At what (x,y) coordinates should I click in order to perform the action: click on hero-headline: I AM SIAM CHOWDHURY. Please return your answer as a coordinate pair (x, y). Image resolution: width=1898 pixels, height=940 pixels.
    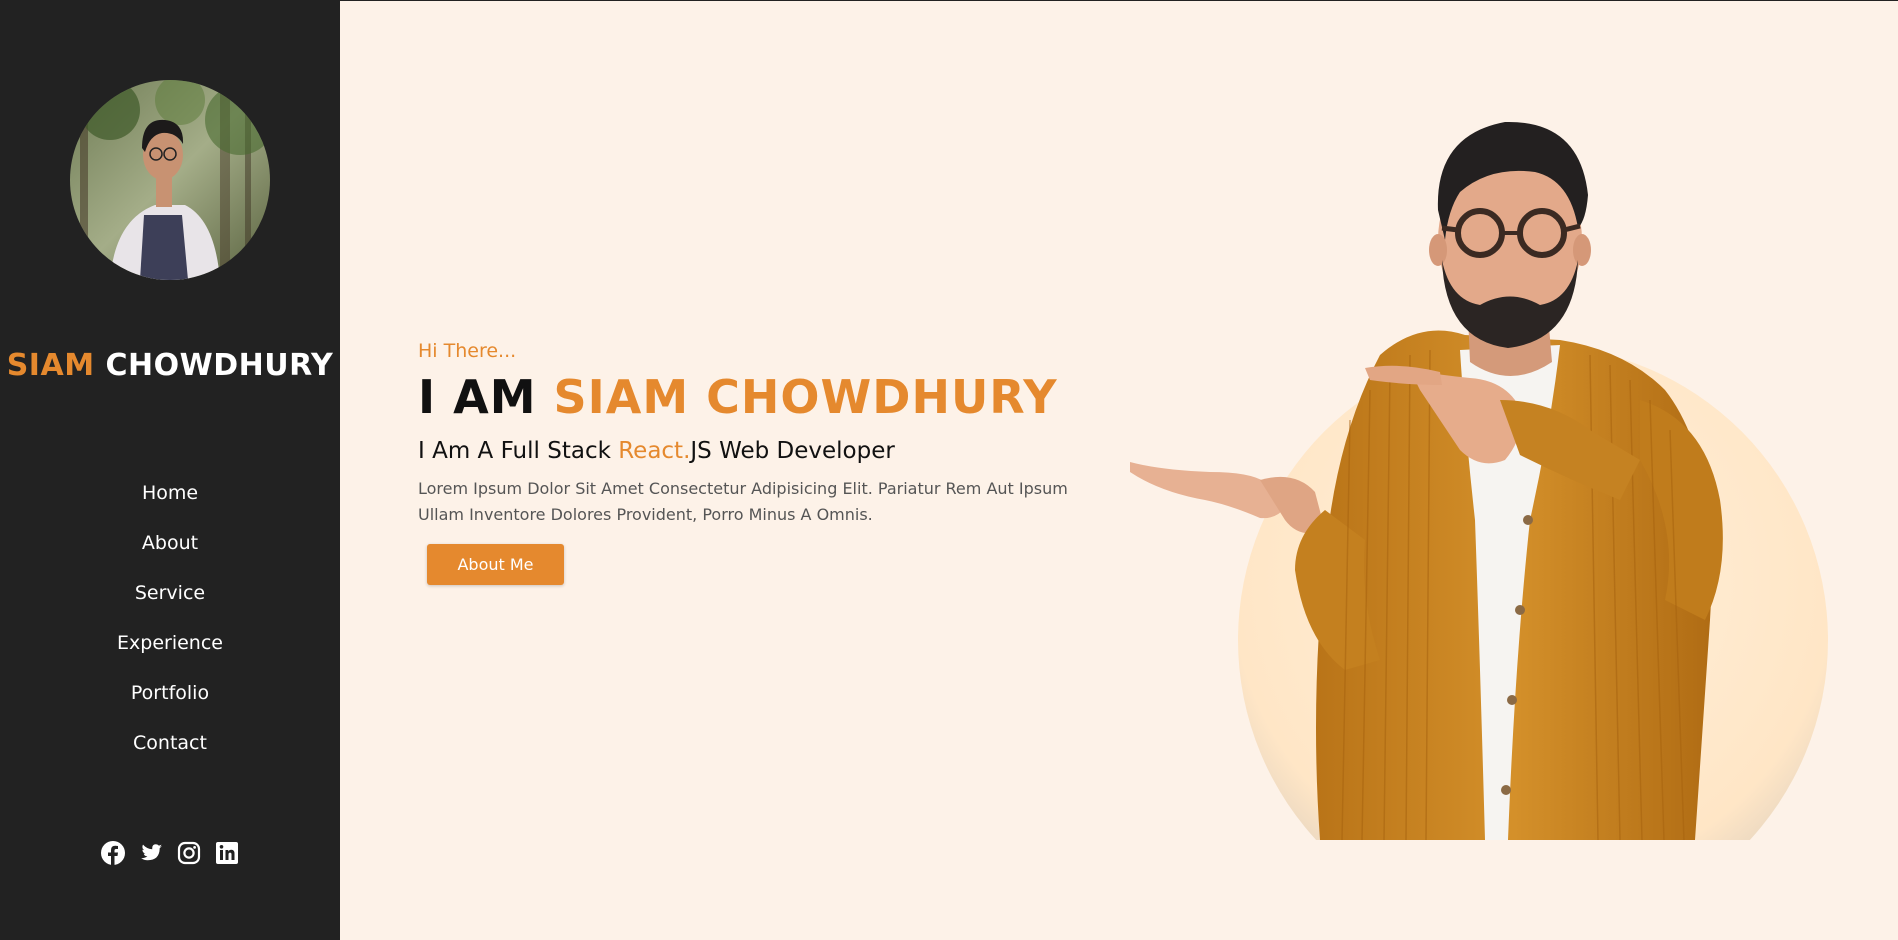
    Looking at the image, I should click on (778, 397).